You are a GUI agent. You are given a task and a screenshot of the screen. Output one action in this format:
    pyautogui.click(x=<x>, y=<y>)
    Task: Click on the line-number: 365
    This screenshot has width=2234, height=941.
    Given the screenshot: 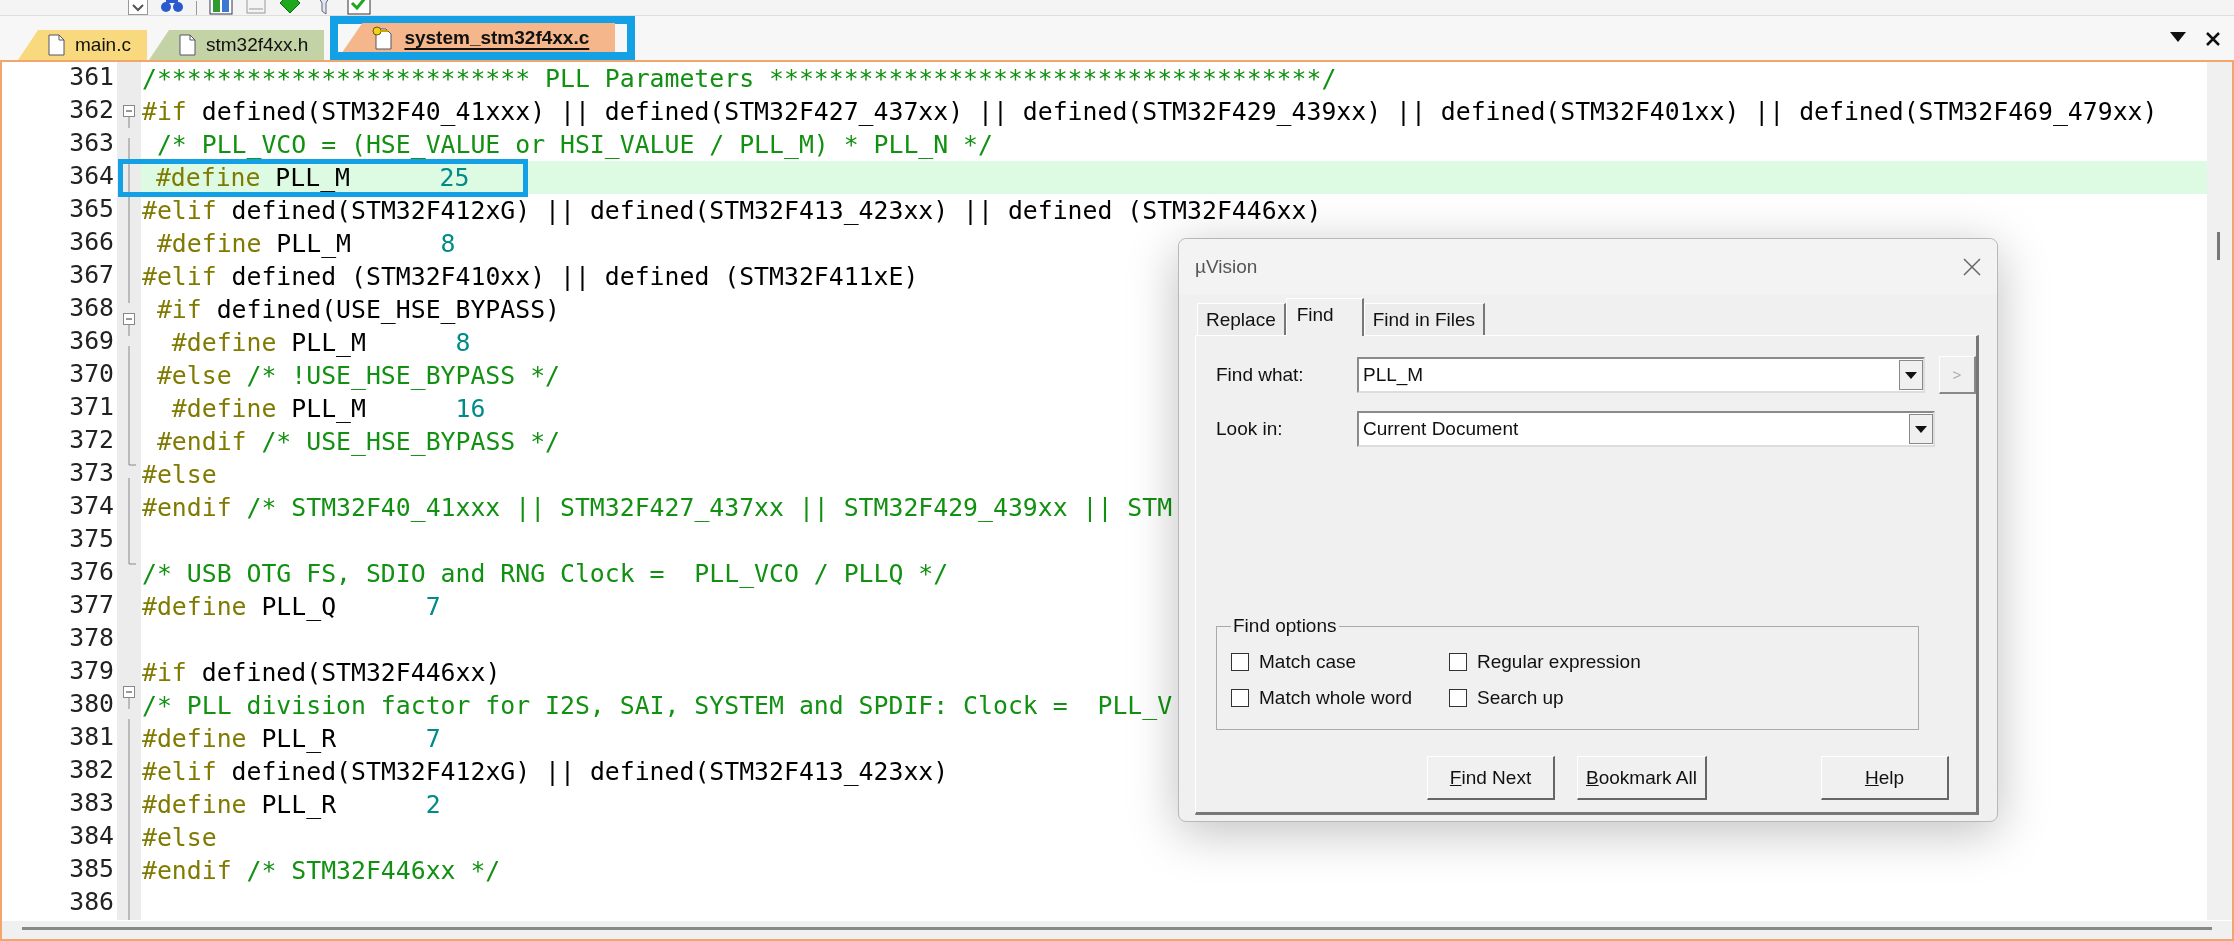 What is the action you would take?
    pyautogui.click(x=91, y=209)
    